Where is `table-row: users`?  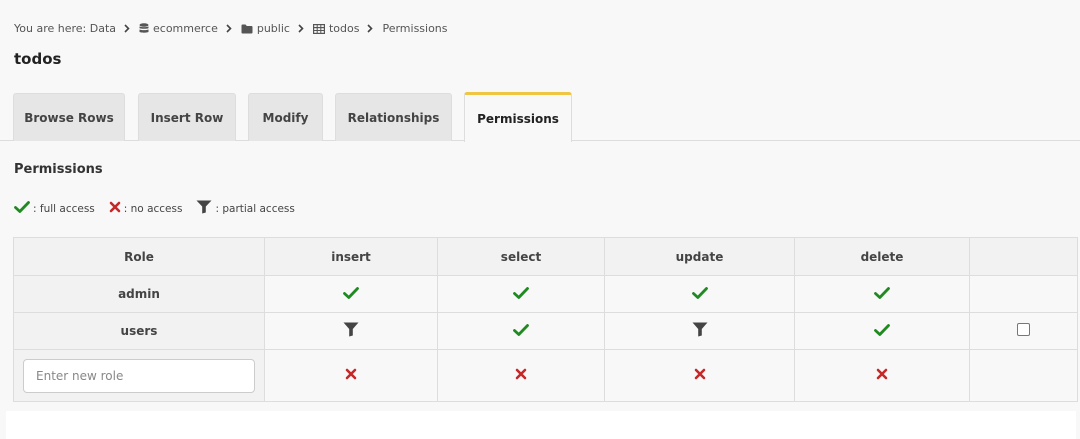
table-row: users is located at coordinates (545, 331).